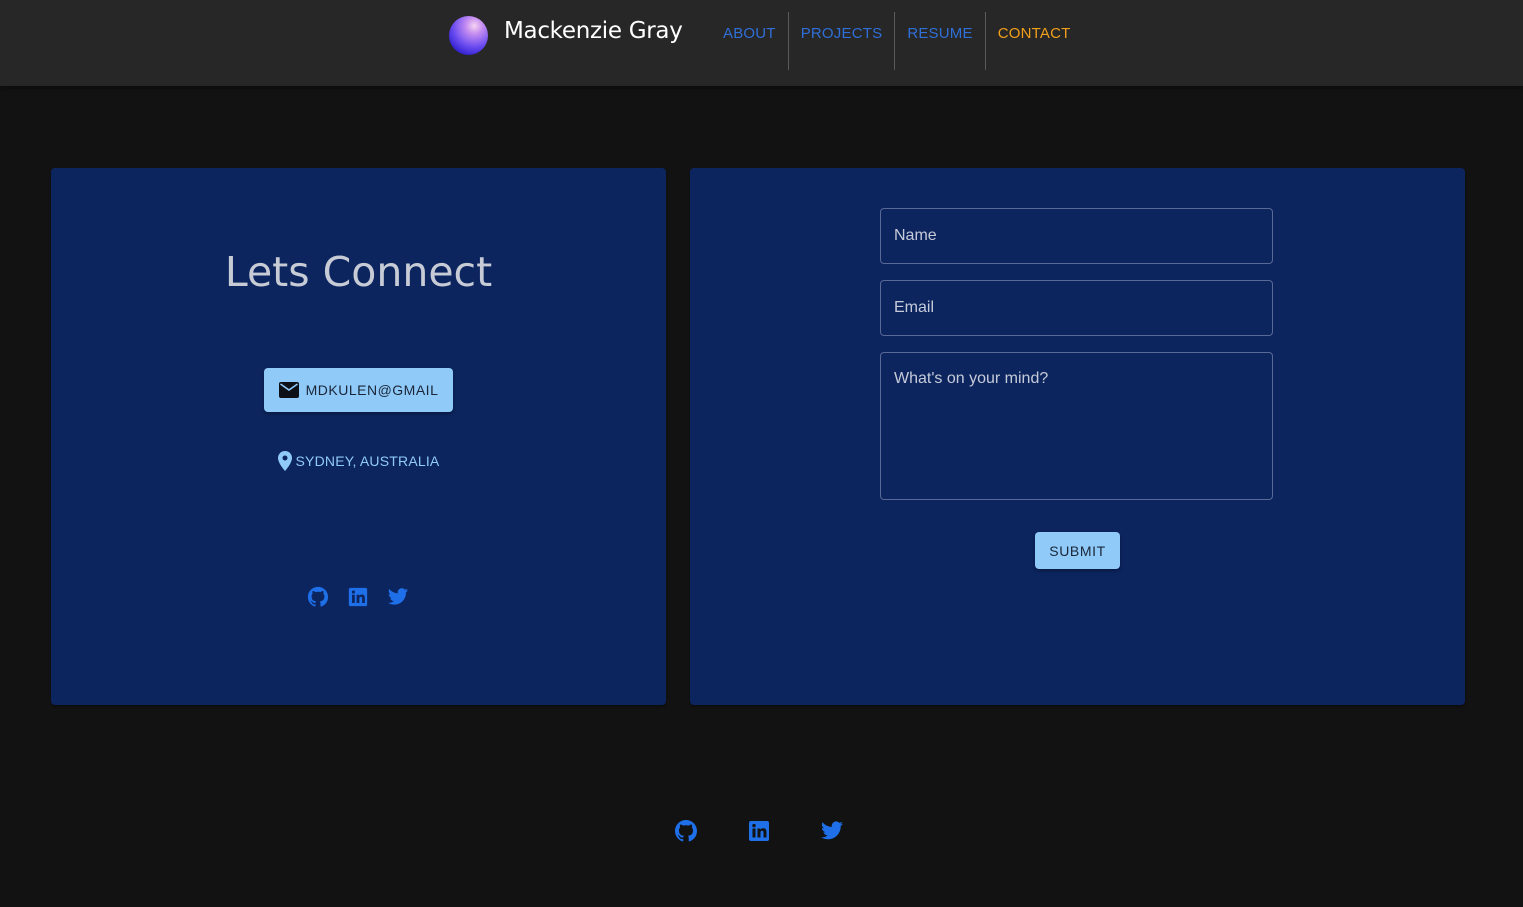 The image size is (1523, 907). I want to click on submit-button: SUBMIT, so click(1077, 550).